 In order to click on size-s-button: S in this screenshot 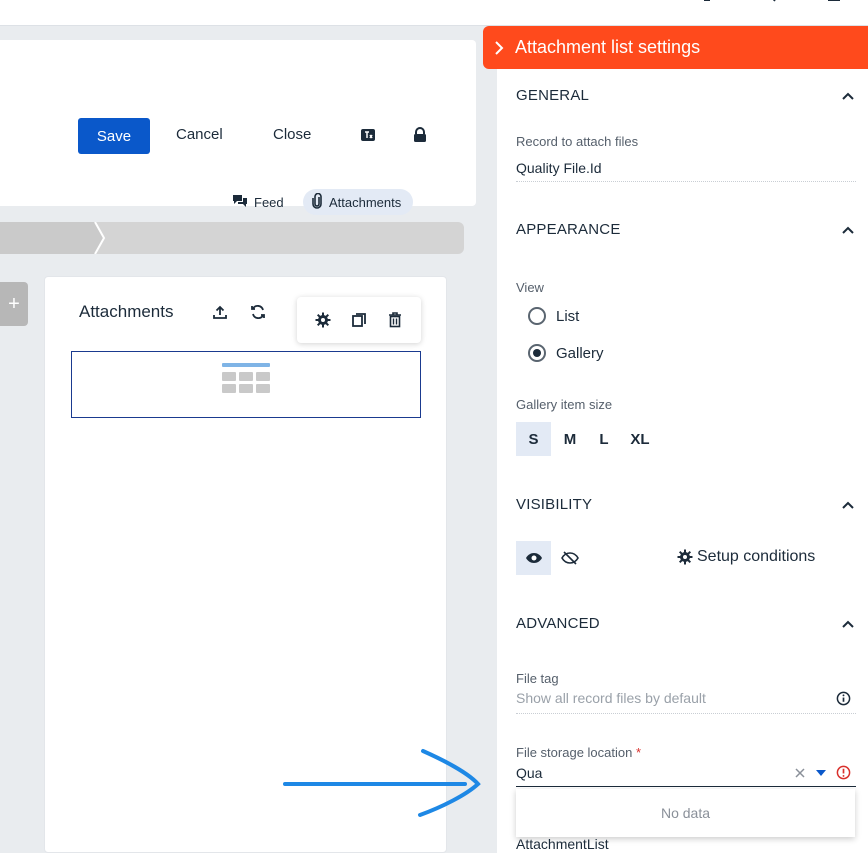, I will do `click(533, 439)`.